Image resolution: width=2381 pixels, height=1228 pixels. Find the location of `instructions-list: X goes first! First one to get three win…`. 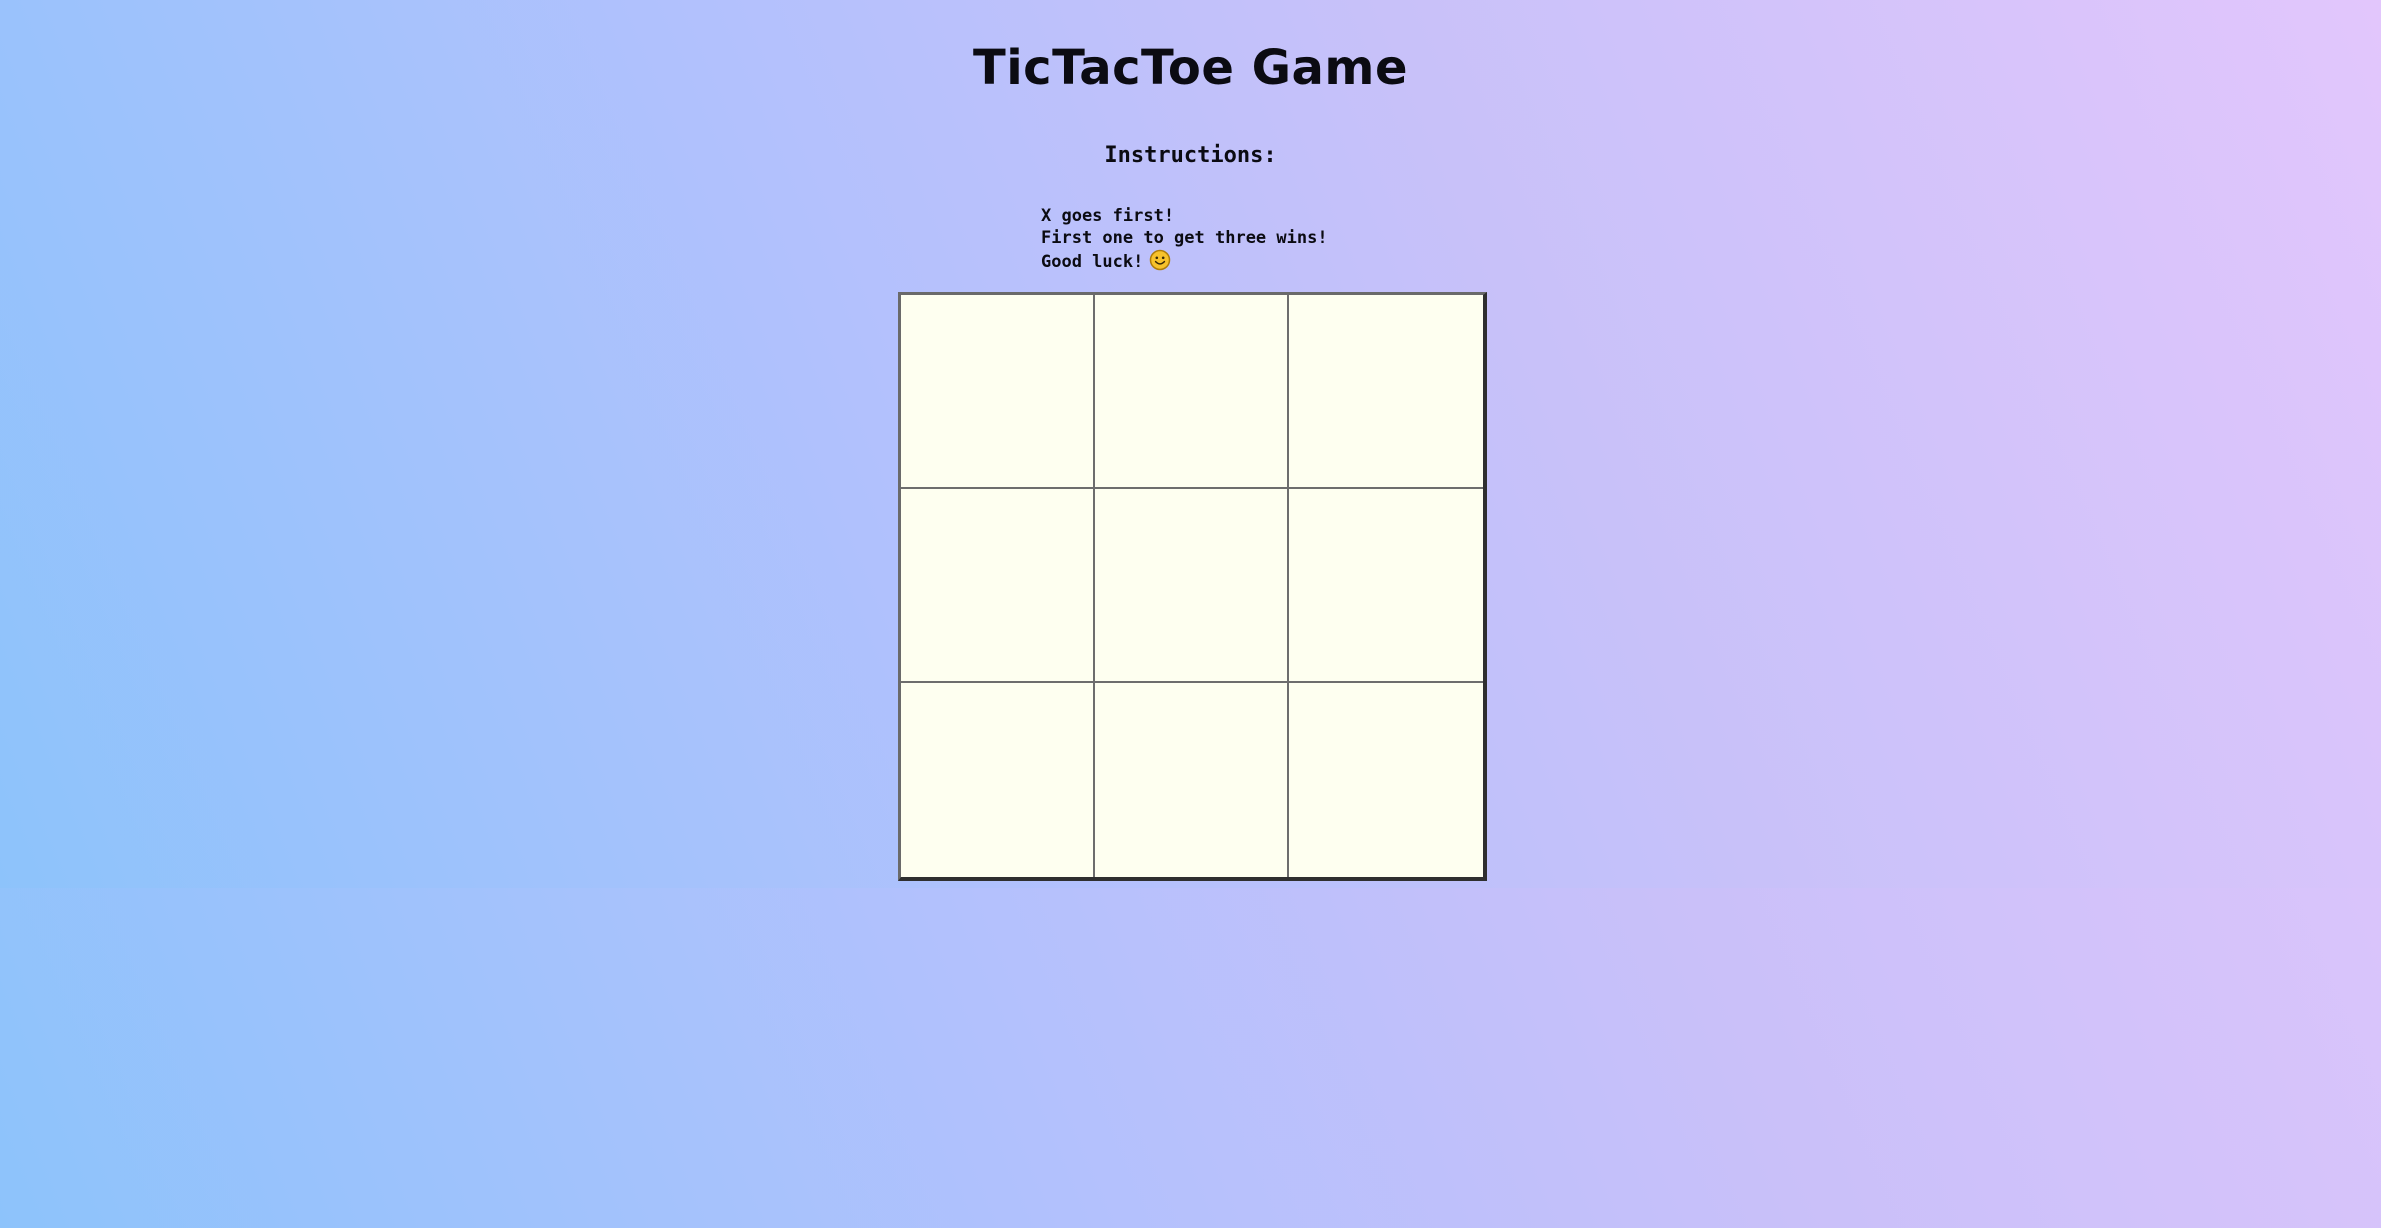

instructions-list: X goes first! First one to get three win… is located at coordinates (1184, 239).